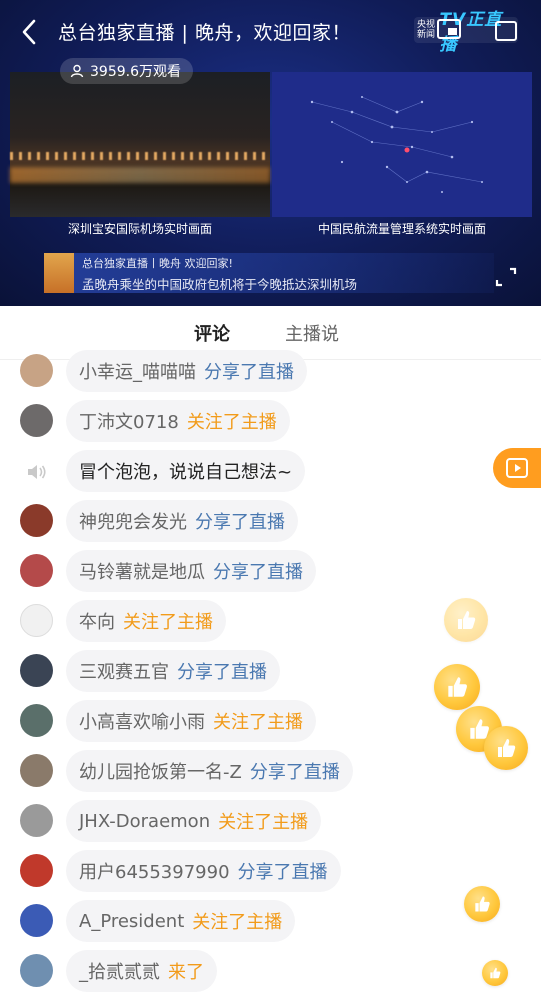 This screenshot has width=541, height=1000. What do you see at coordinates (97, 622) in the screenshot?
I see `user-name: 夲向` at bounding box center [97, 622].